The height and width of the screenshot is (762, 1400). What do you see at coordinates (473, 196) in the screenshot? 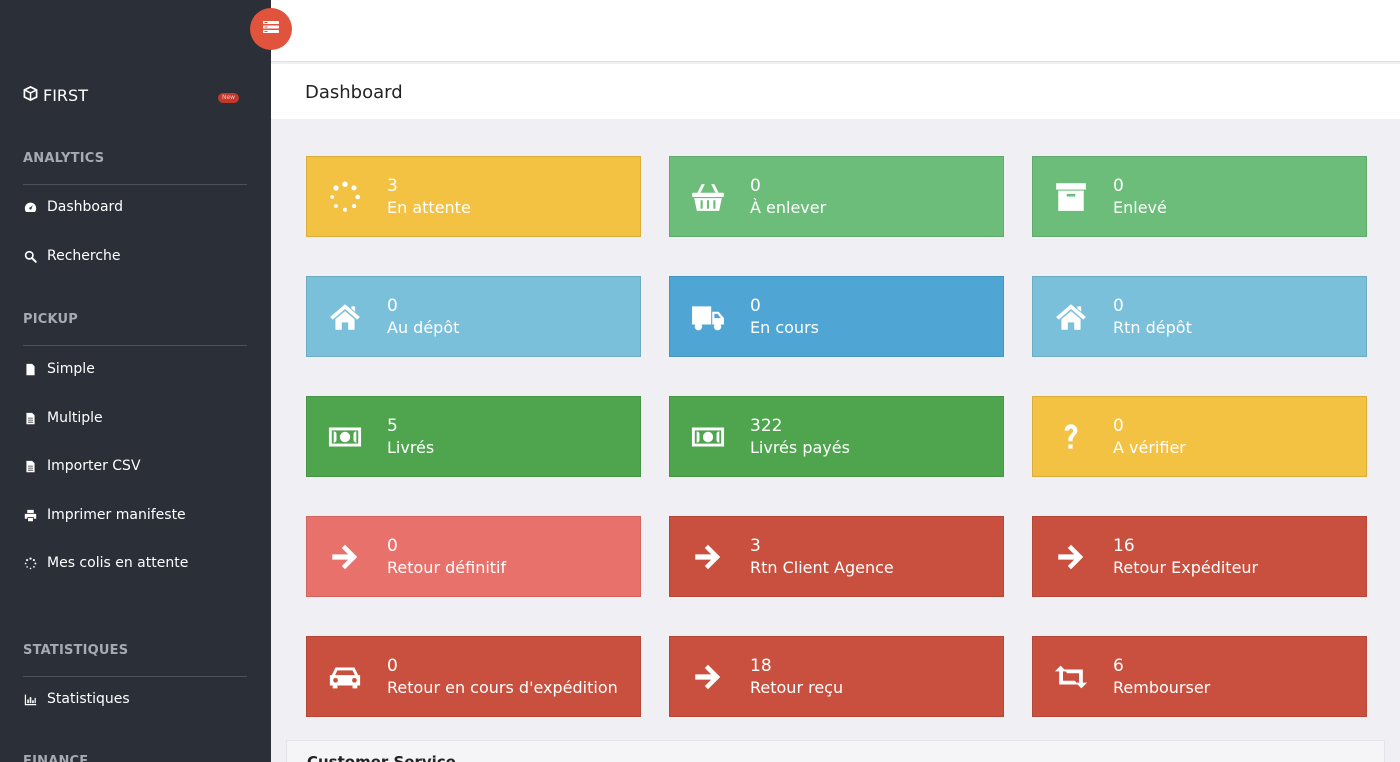
I see `tile-en-attente: 3 En attente` at bounding box center [473, 196].